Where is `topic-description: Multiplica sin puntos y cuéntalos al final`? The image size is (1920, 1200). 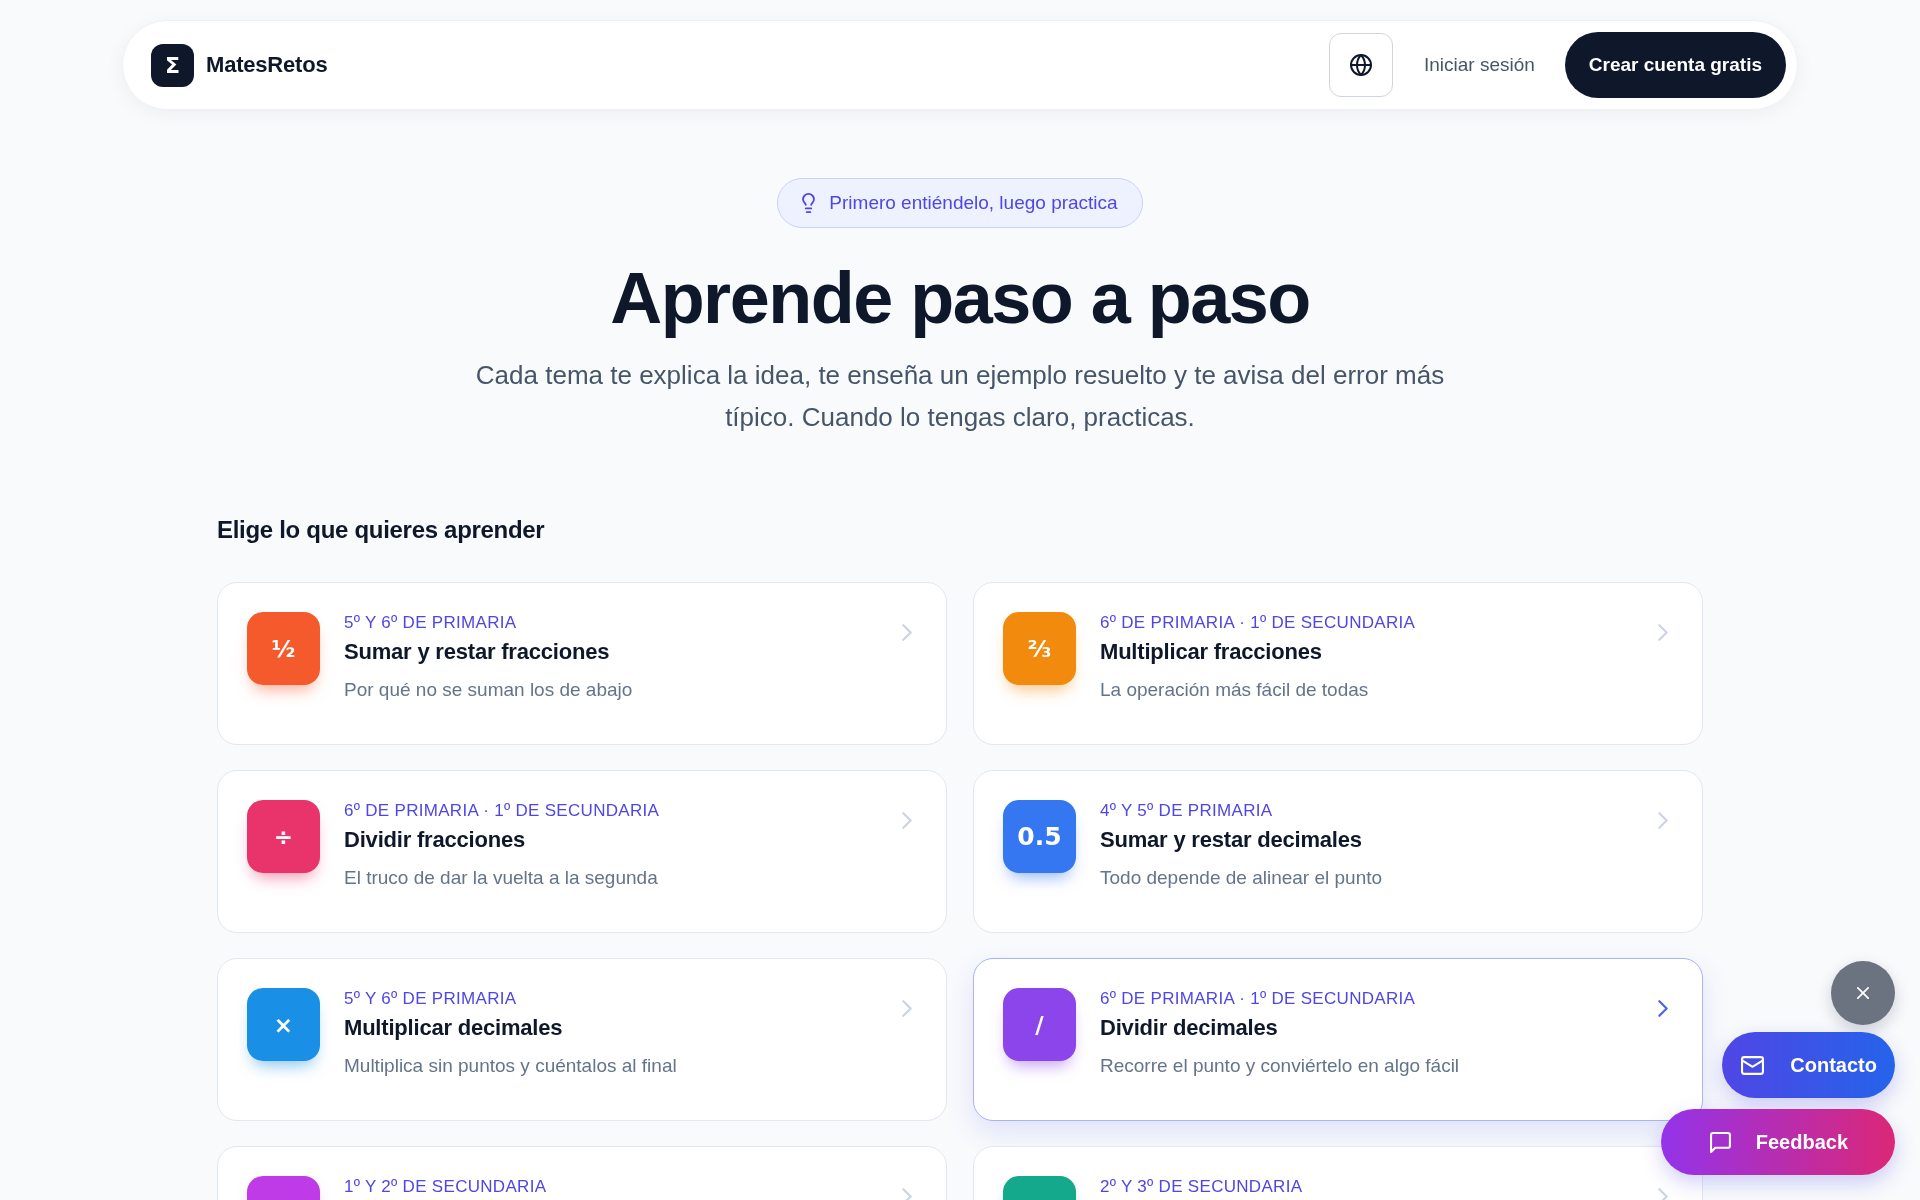 topic-description: Multiplica sin puntos y cuéntalos al final is located at coordinates (511, 1066).